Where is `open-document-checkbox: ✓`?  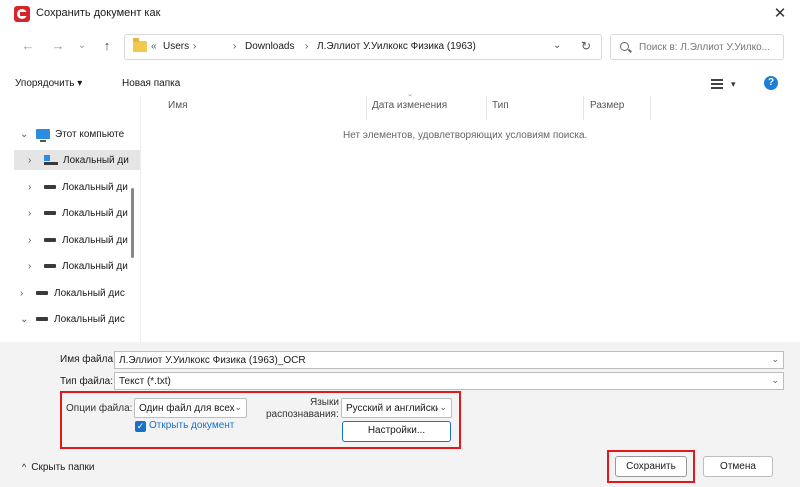 open-document-checkbox: ✓ is located at coordinates (140, 426).